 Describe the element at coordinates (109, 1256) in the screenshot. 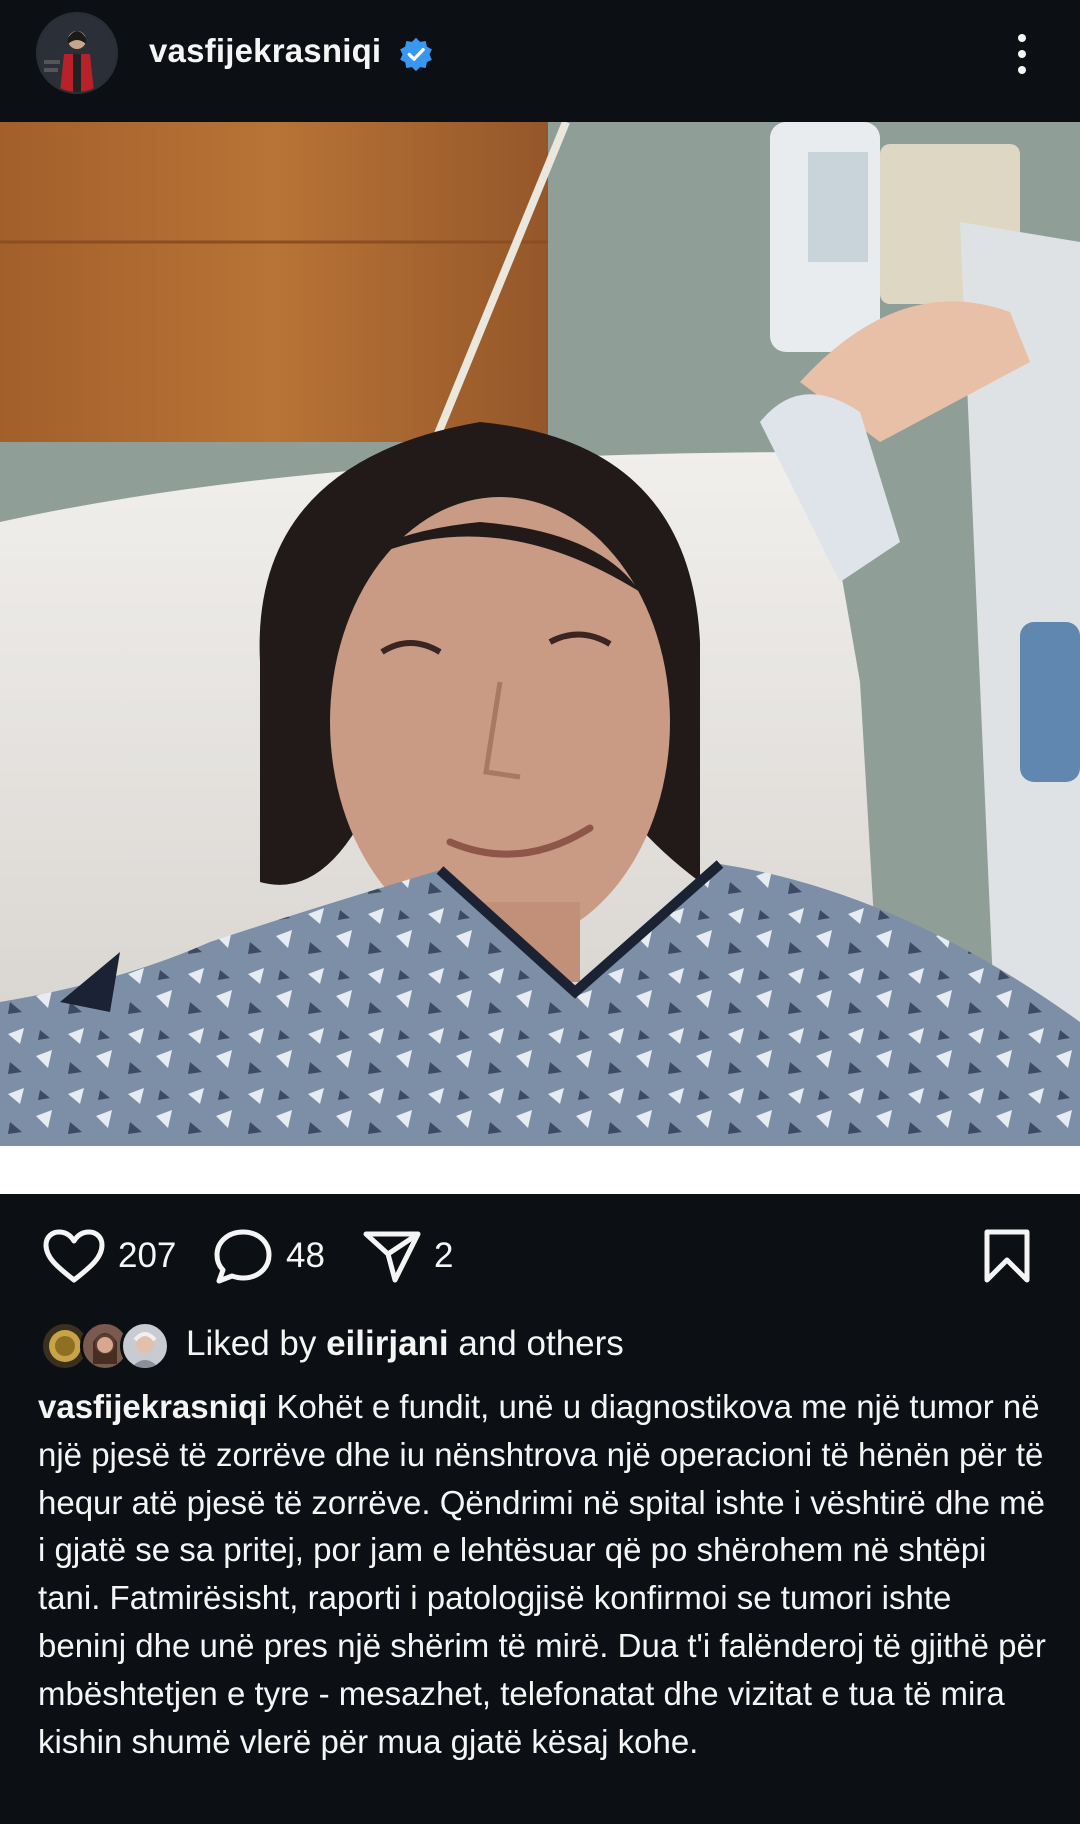

I see `like-button: 207` at that location.